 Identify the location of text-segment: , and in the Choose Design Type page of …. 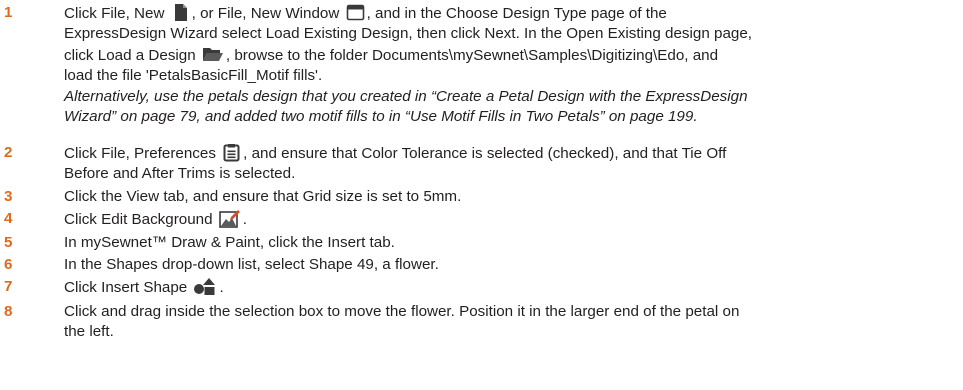
(516, 13).